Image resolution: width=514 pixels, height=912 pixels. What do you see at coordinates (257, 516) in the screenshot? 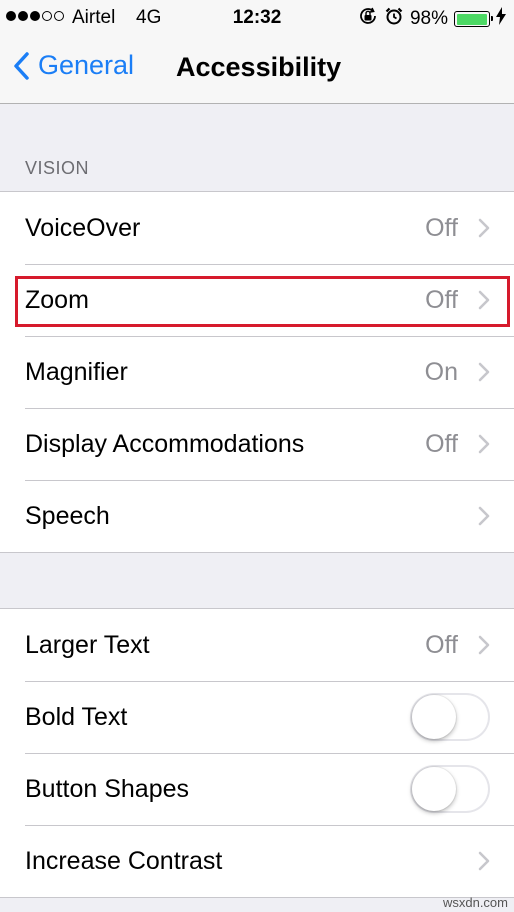
I see `row-speech: Speech` at bounding box center [257, 516].